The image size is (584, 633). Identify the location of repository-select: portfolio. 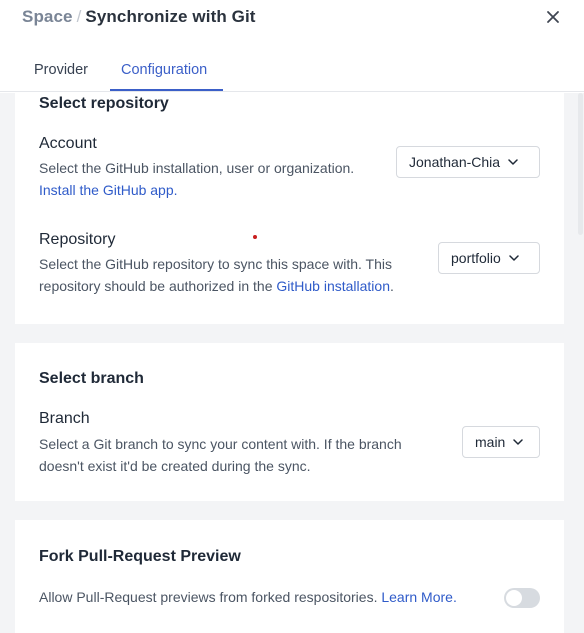
(489, 258).